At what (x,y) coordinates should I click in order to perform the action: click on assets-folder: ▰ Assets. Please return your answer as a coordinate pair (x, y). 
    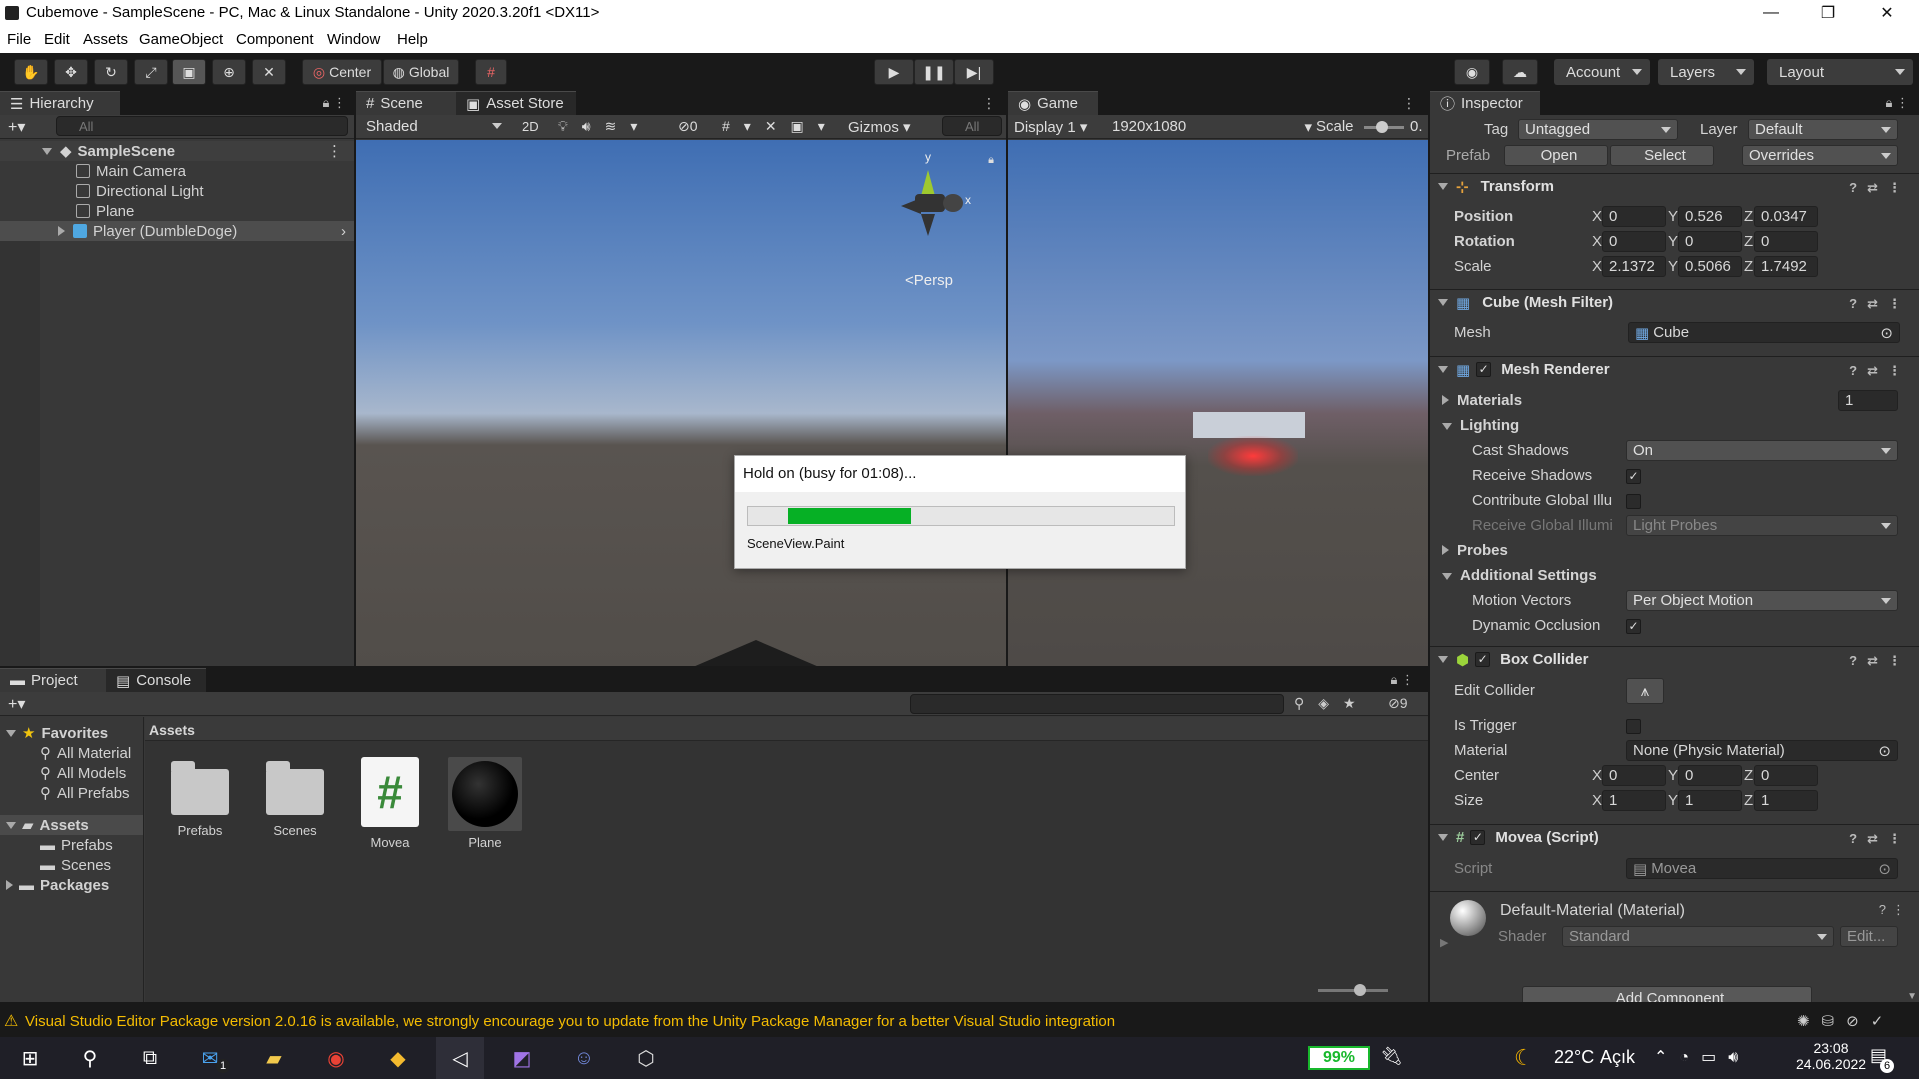
    Looking at the image, I should click on (71, 825).